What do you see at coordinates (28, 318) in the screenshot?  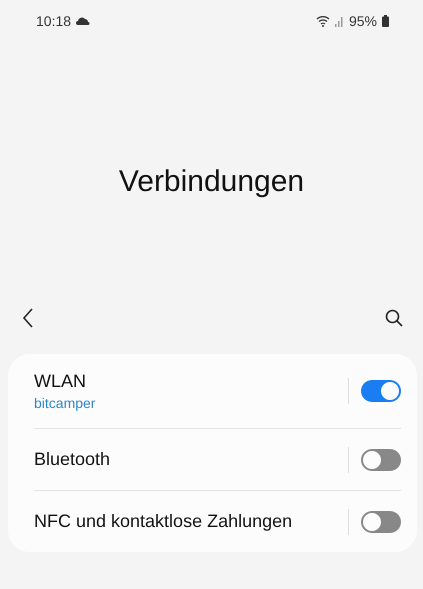 I see `back-icon` at bounding box center [28, 318].